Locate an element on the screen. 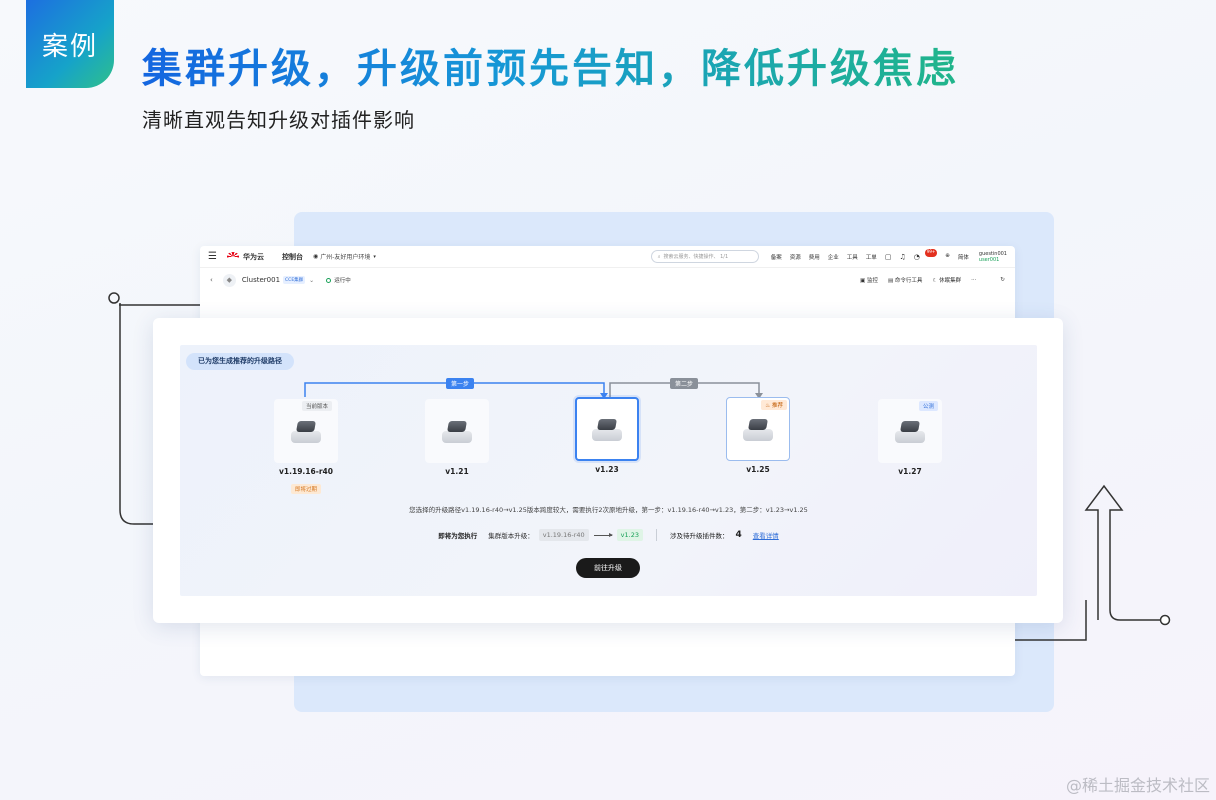 The width and height of the screenshot is (1216, 800). hibernate-label: 休眠集群 is located at coordinates (950, 281).